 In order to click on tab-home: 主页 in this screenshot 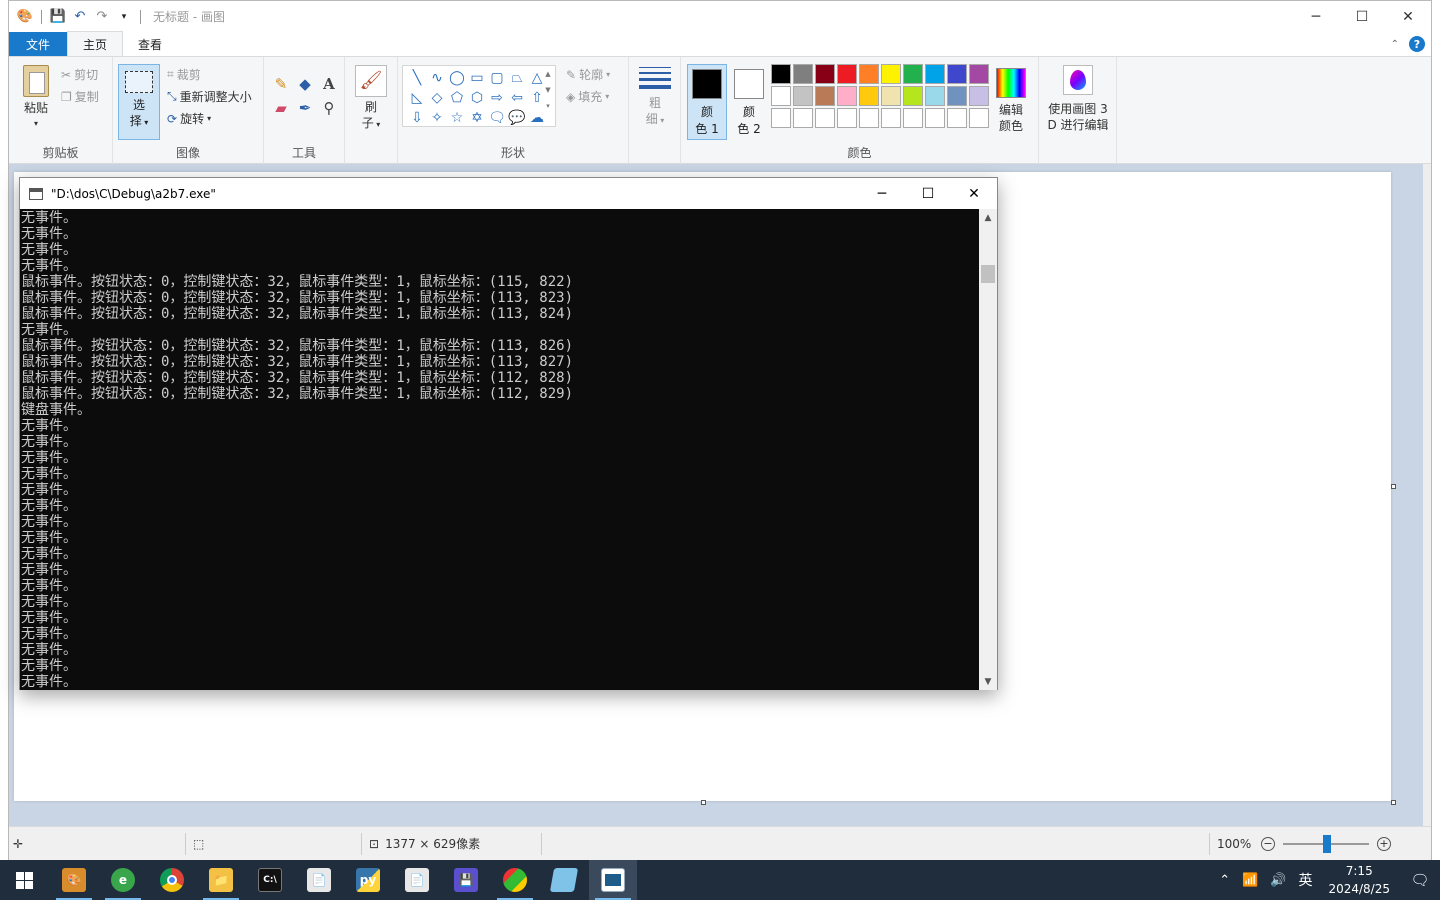, I will do `click(95, 43)`.